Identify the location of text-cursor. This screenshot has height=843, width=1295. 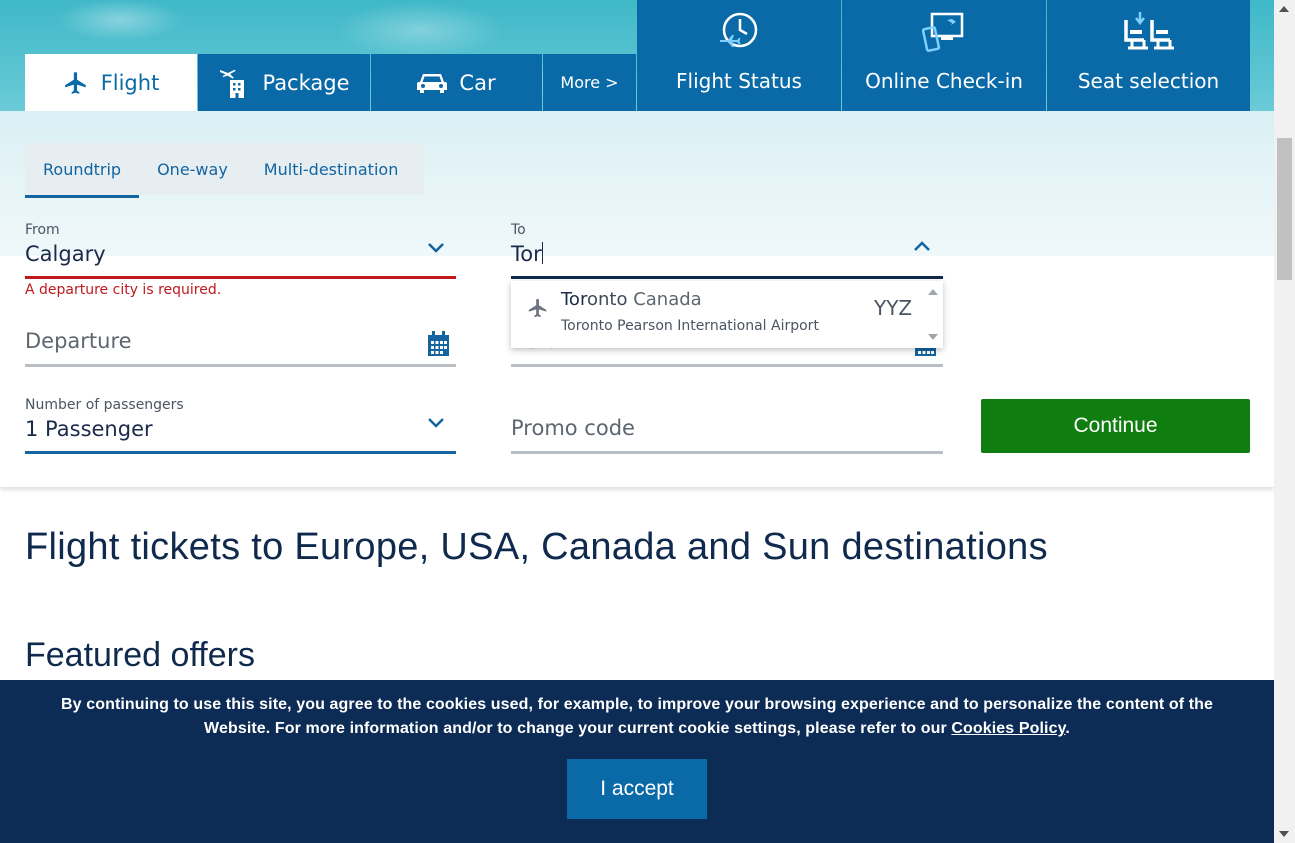
(542, 253).